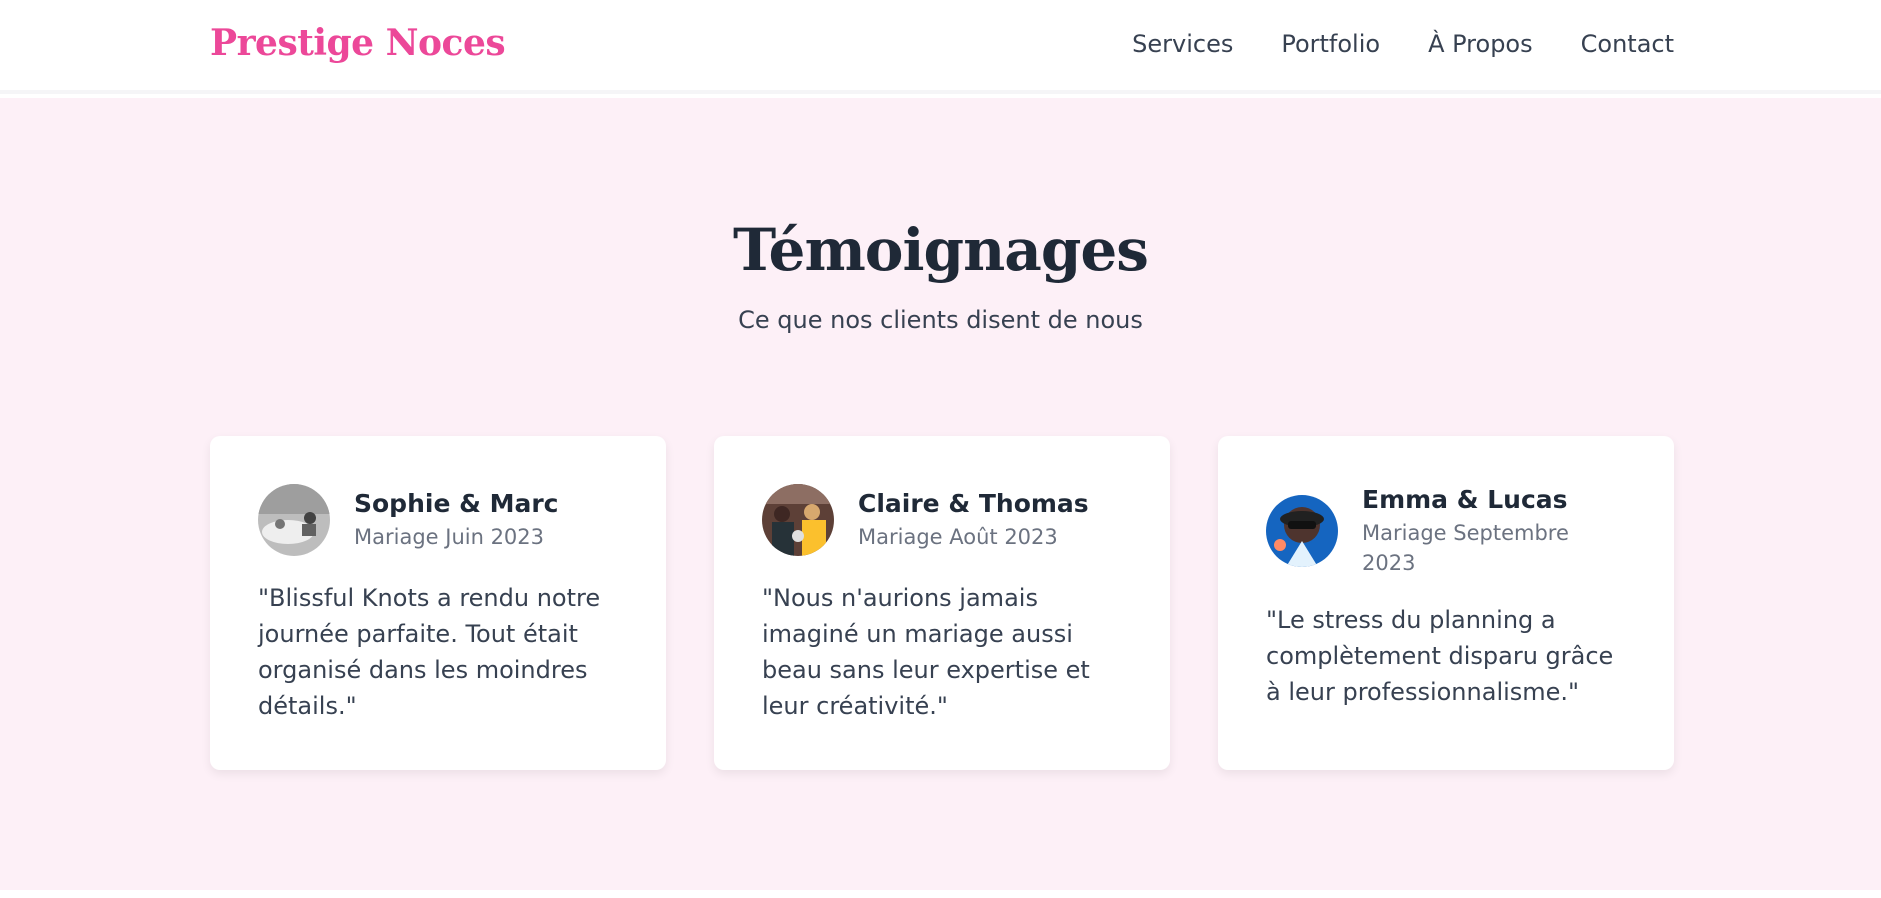  I want to click on nav-link-services: Services, so click(1182, 44).